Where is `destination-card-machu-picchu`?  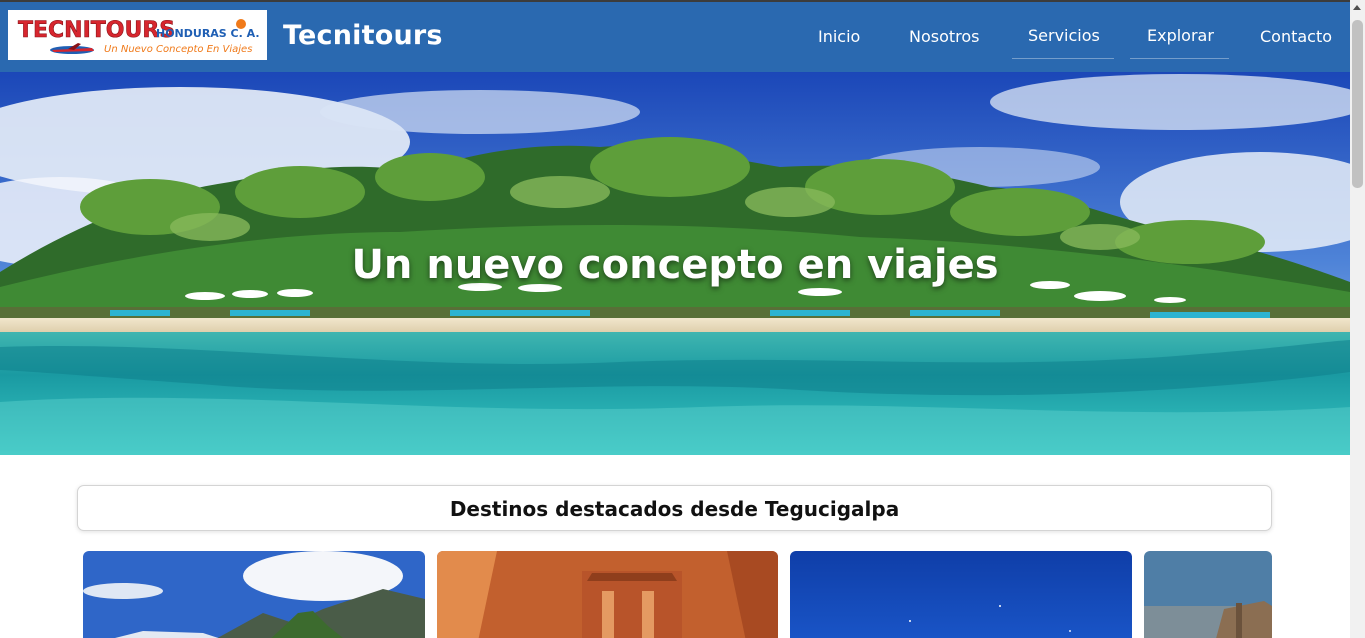 destination-card-machu-picchu is located at coordinates (254, 594).